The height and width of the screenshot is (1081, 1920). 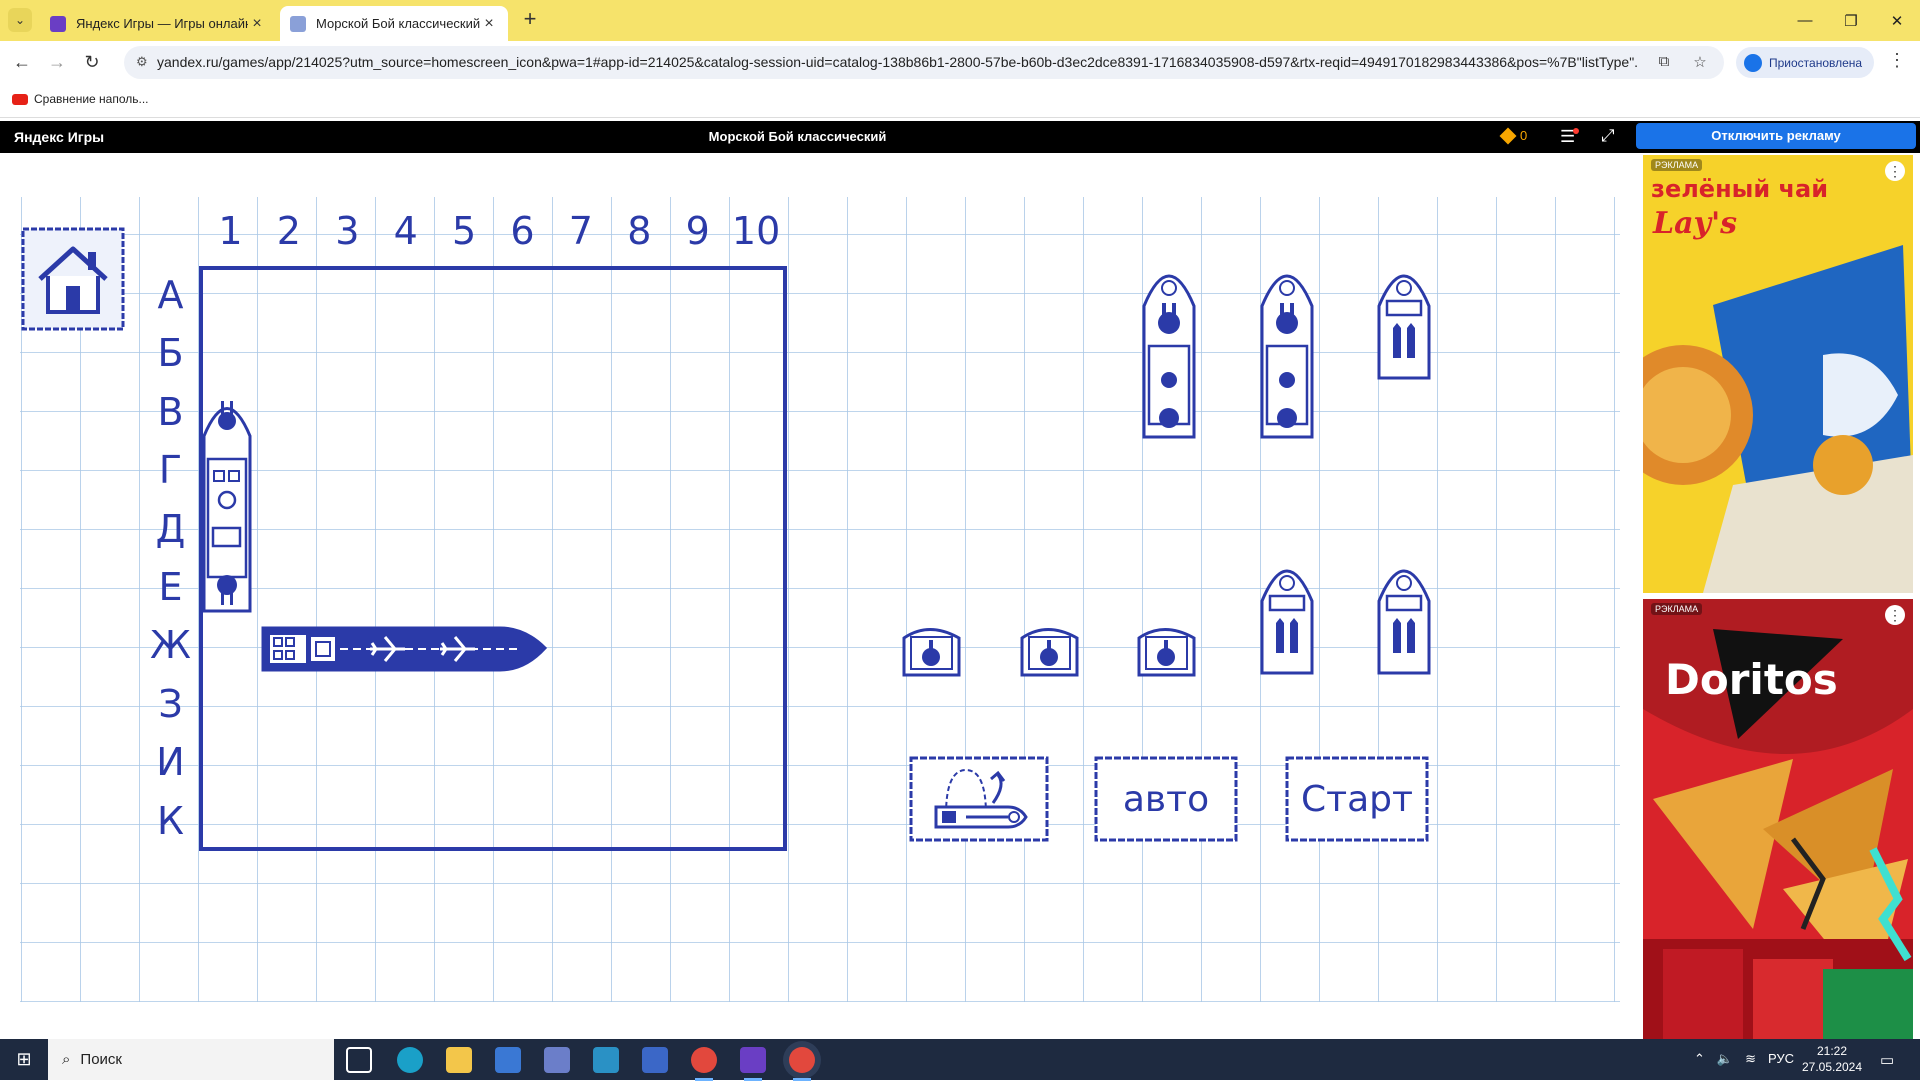 What do you see at coordinates (73, 279) in the screenshot?
I see `home-button` at bounding box center [73, 279].